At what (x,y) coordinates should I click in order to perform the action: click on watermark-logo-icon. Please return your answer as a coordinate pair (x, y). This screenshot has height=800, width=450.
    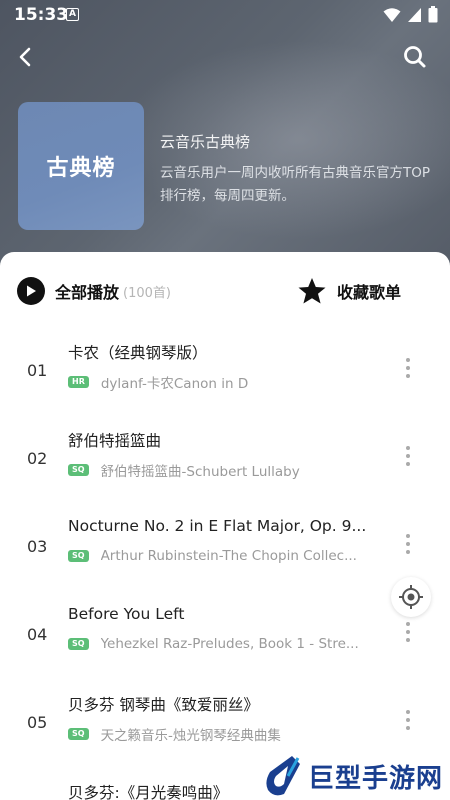
    Looking at the image, I should click on (283, 776).